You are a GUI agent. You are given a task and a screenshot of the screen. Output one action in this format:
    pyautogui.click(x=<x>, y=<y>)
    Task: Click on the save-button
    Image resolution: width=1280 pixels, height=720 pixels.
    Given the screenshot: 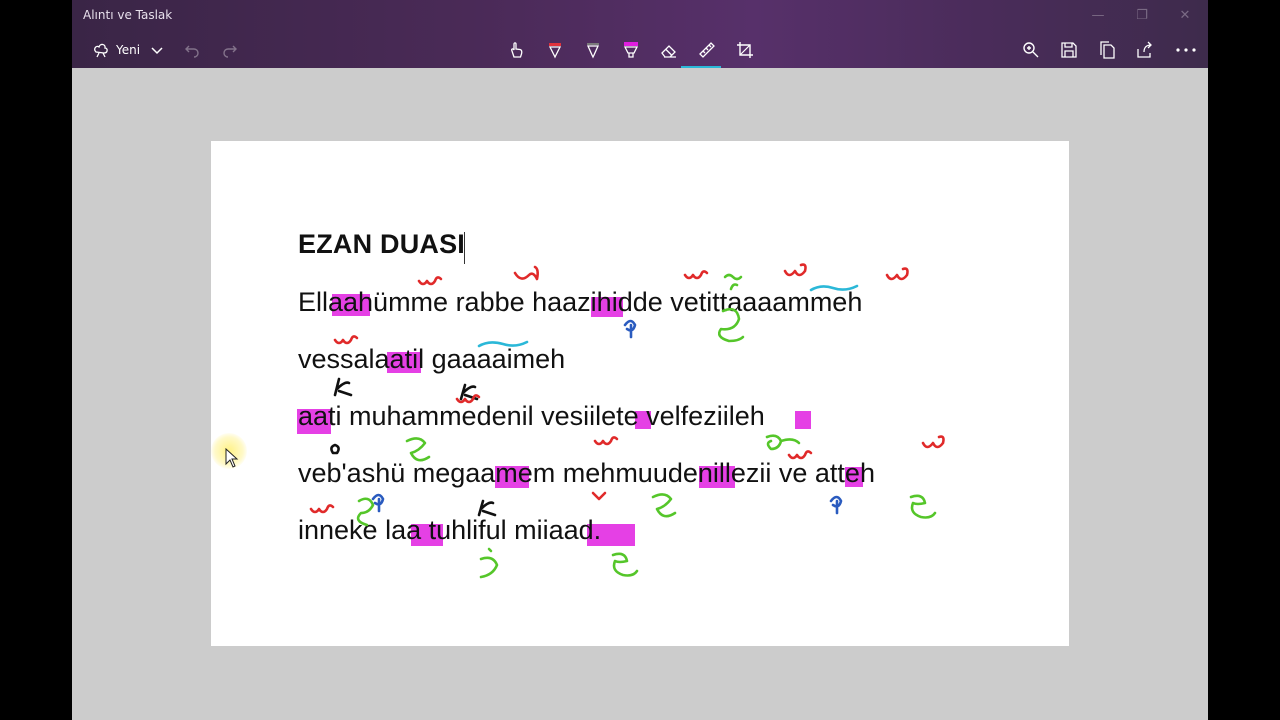 What is the action you would take?
    pyautogui.click(x=1069, y=50)
    